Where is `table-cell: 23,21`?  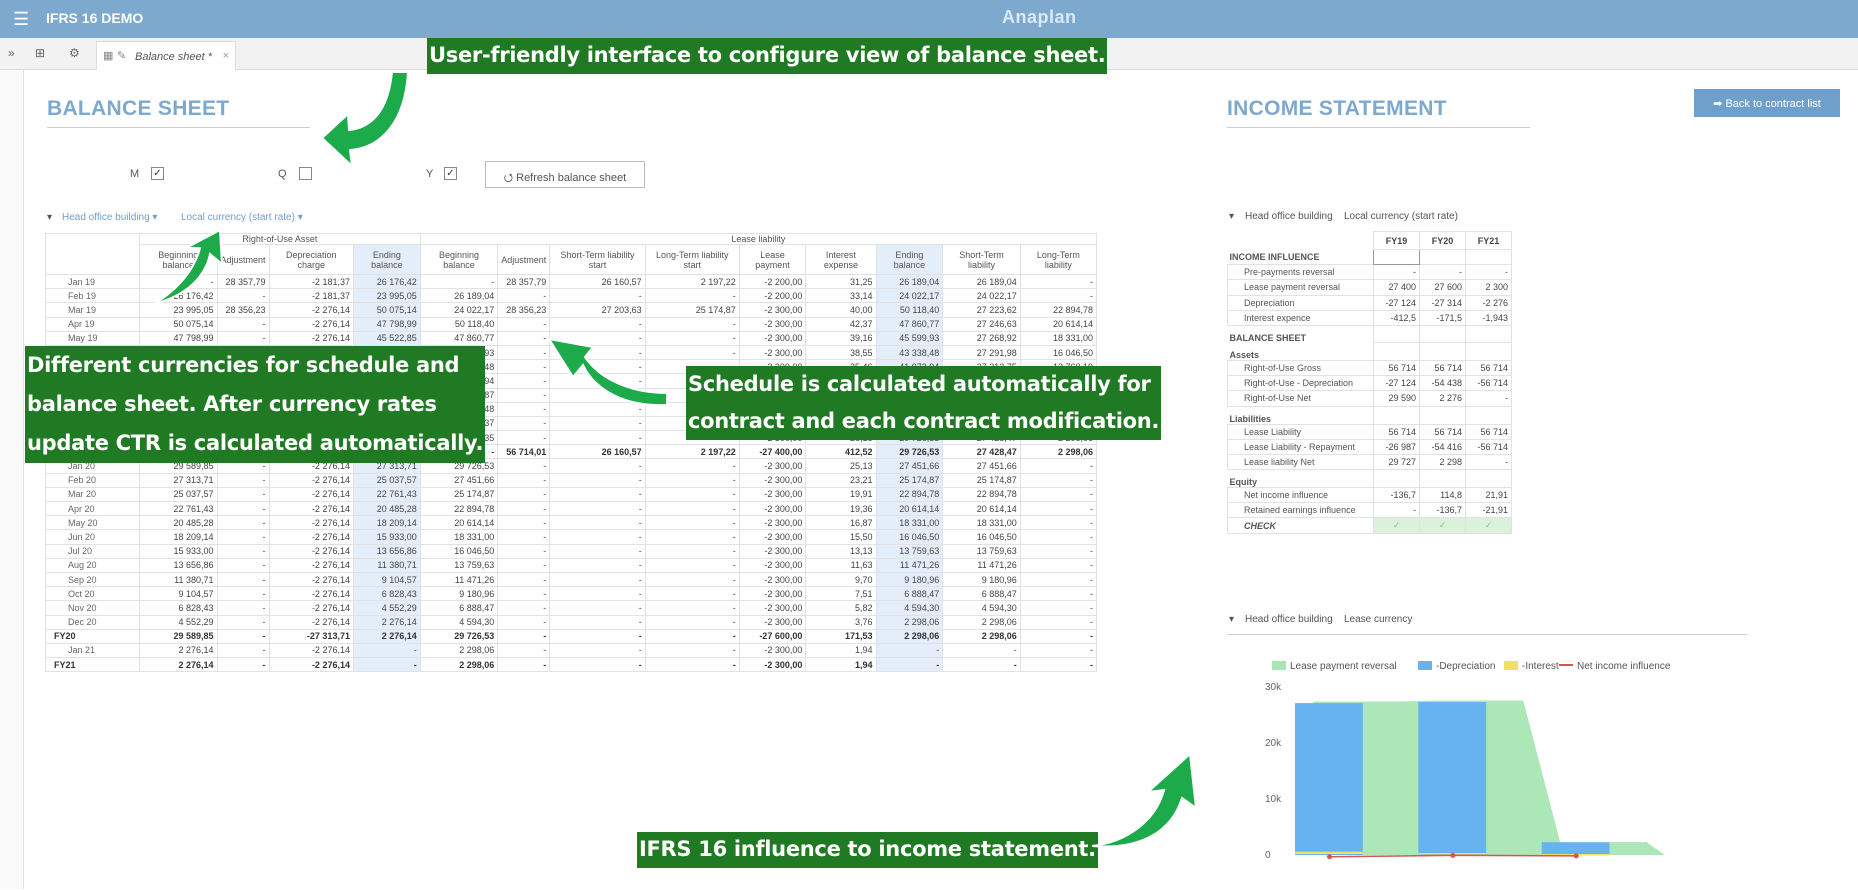 table-cell: 23,21 is located at coordinates (841, 480).